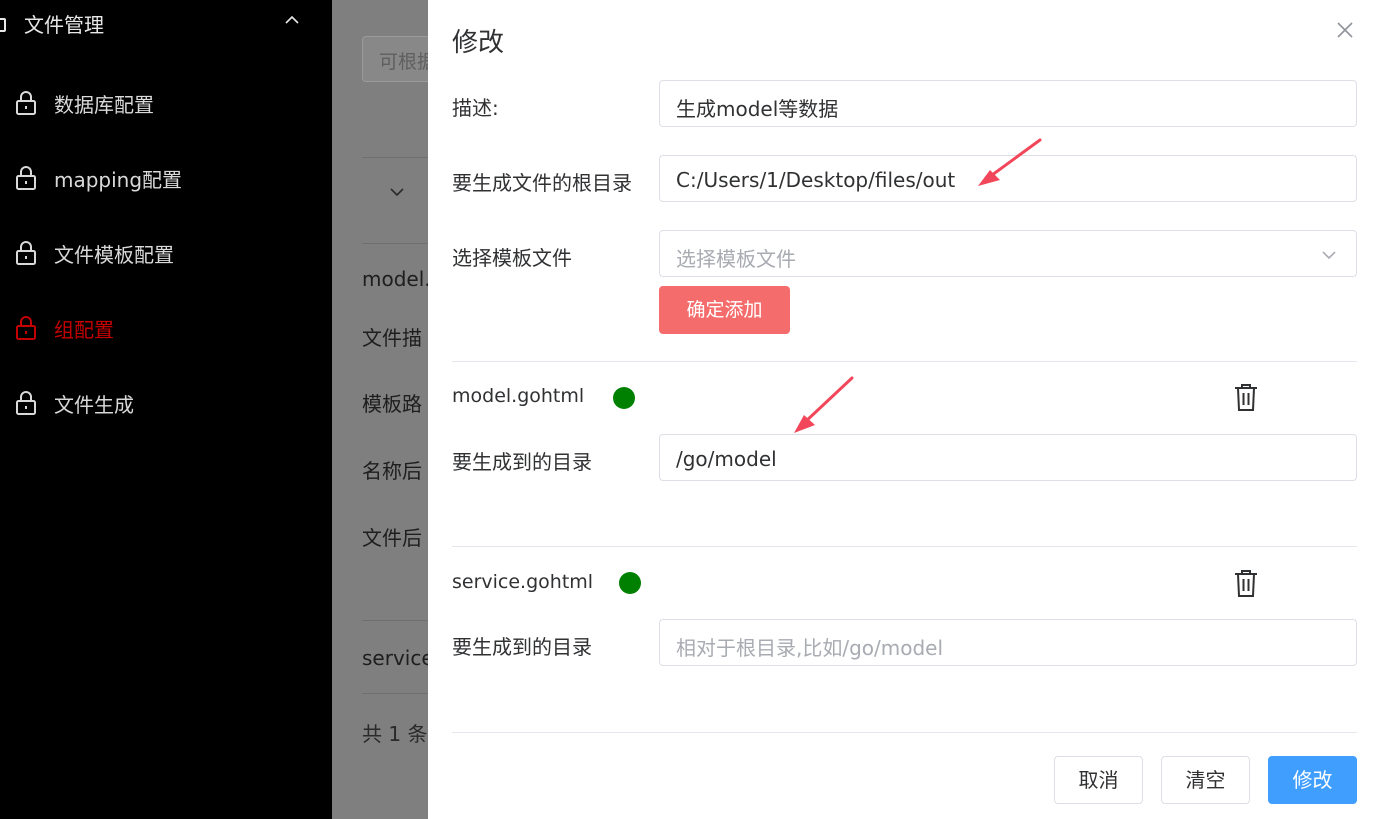  What do you see at coordinates (166, 103) in the screenshot?
I see `sidebar-item-database-config: 数据库配置` at bounding box center [166, 103].